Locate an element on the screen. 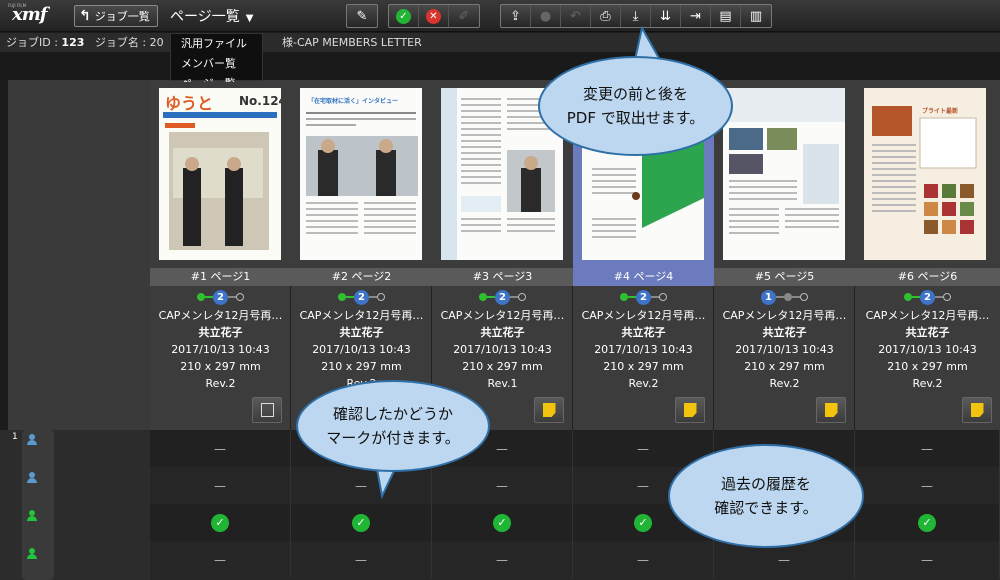 The width and height of the screenshot is (1000, 580). export-button: ⇥ is located at coordinates (696, 16).